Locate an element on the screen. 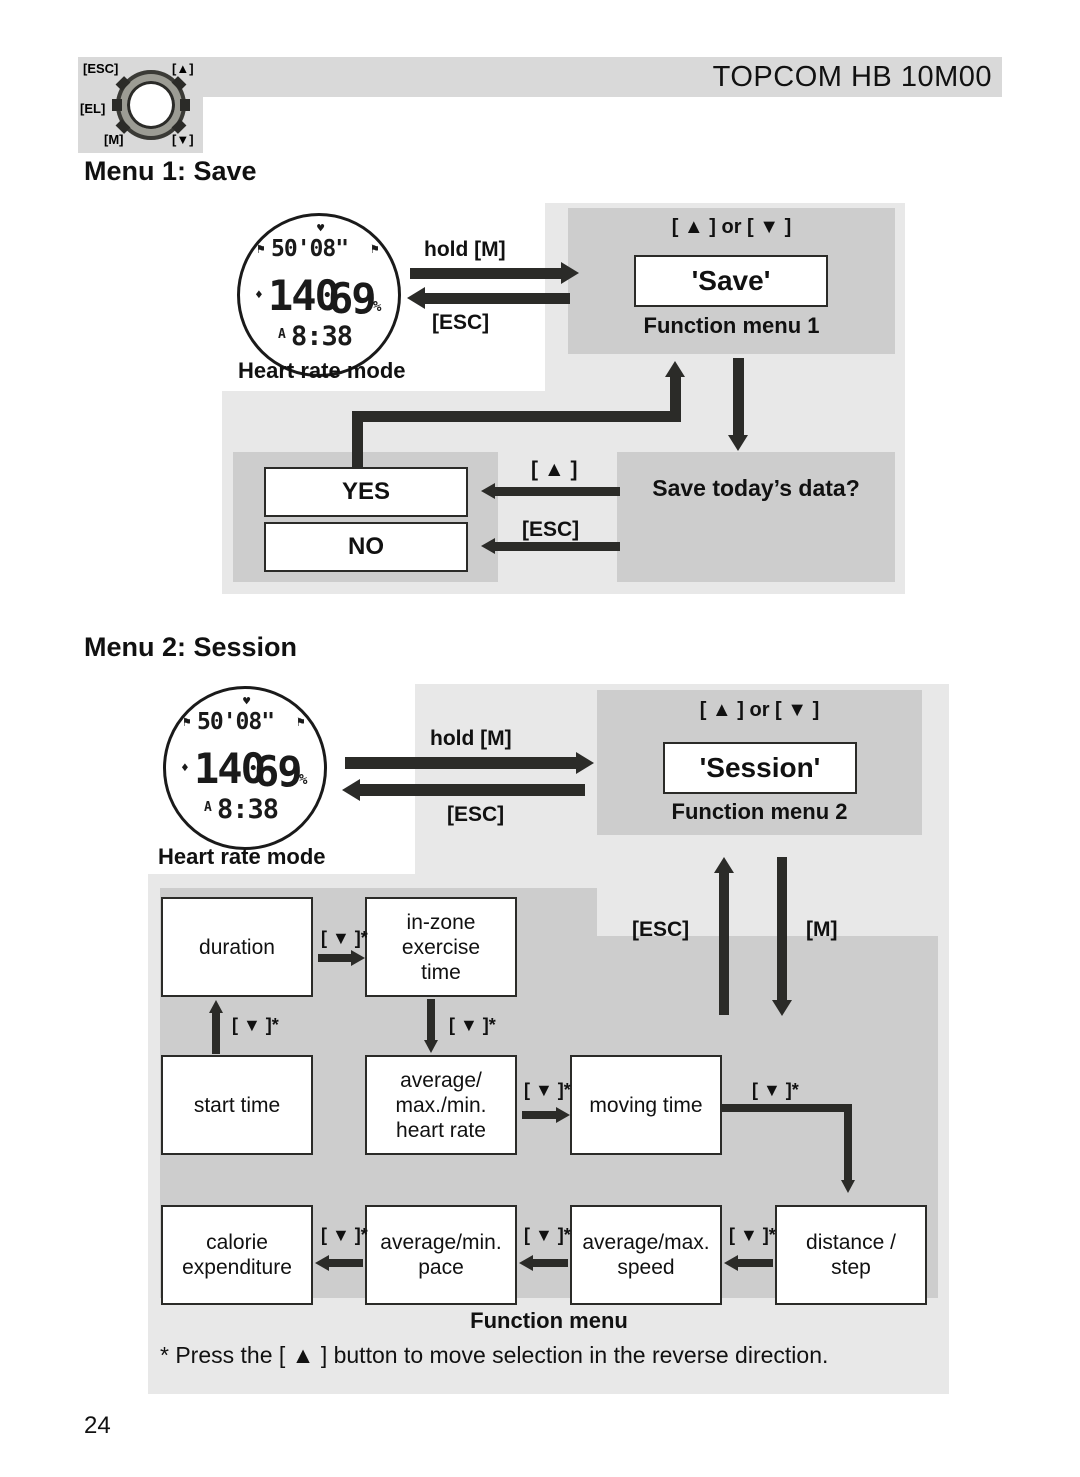 The height and width of the screenshot is (1477, 1080). function-item-start-time: start time is located at coordinates (237, 1105).